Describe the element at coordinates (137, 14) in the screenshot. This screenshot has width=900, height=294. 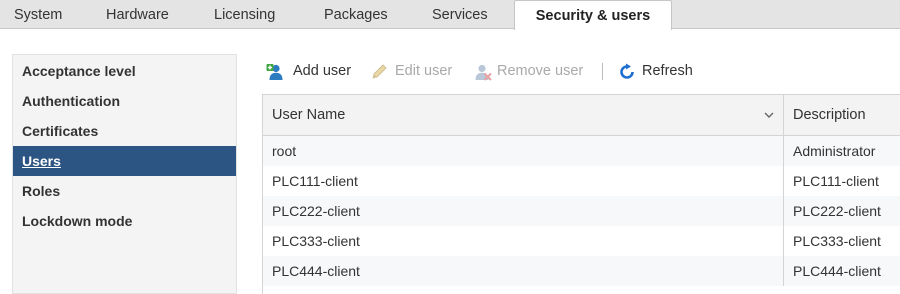
I see `tab-hardware: Hardware` at that location.